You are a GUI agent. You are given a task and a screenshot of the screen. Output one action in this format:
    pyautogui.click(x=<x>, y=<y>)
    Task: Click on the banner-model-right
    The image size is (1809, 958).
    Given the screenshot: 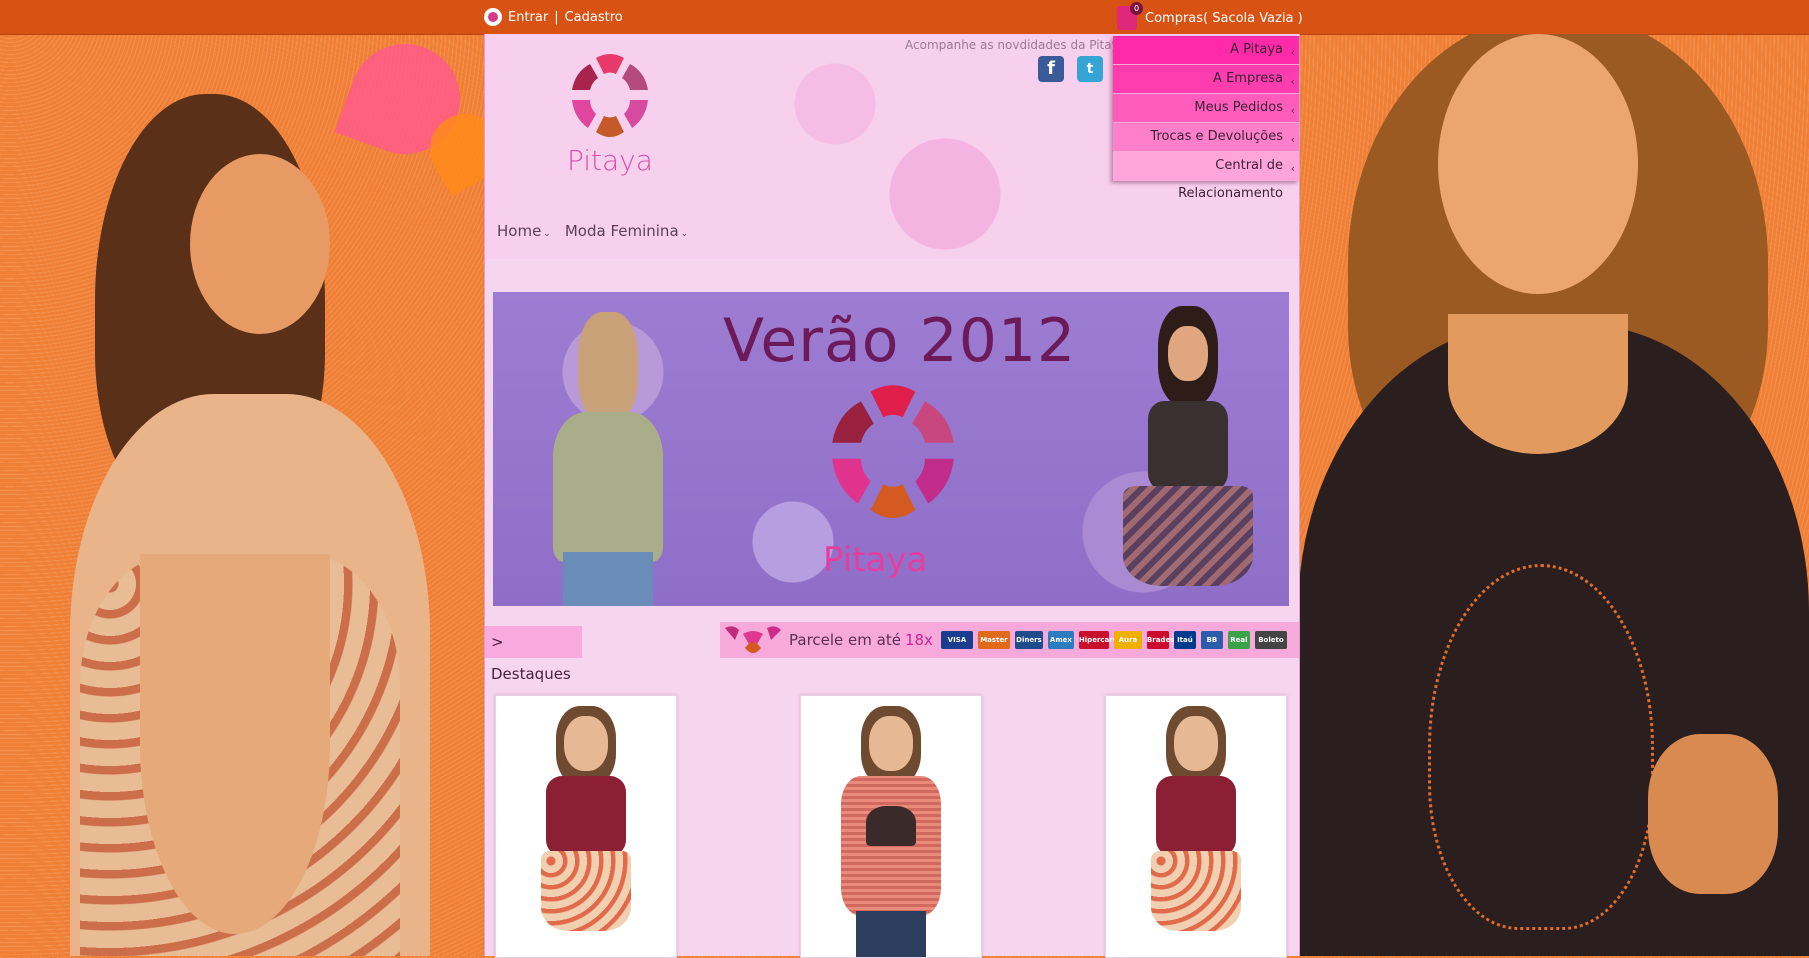 What is the action you would take?
    pyautogui.click(x=1188, y=456)
    